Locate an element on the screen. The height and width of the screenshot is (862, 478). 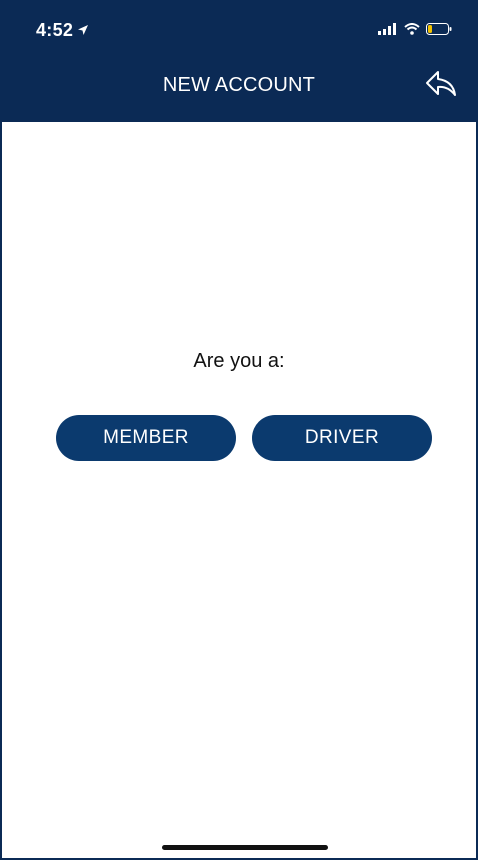
cellular-signal-icon is located at coordinates (388, 31).